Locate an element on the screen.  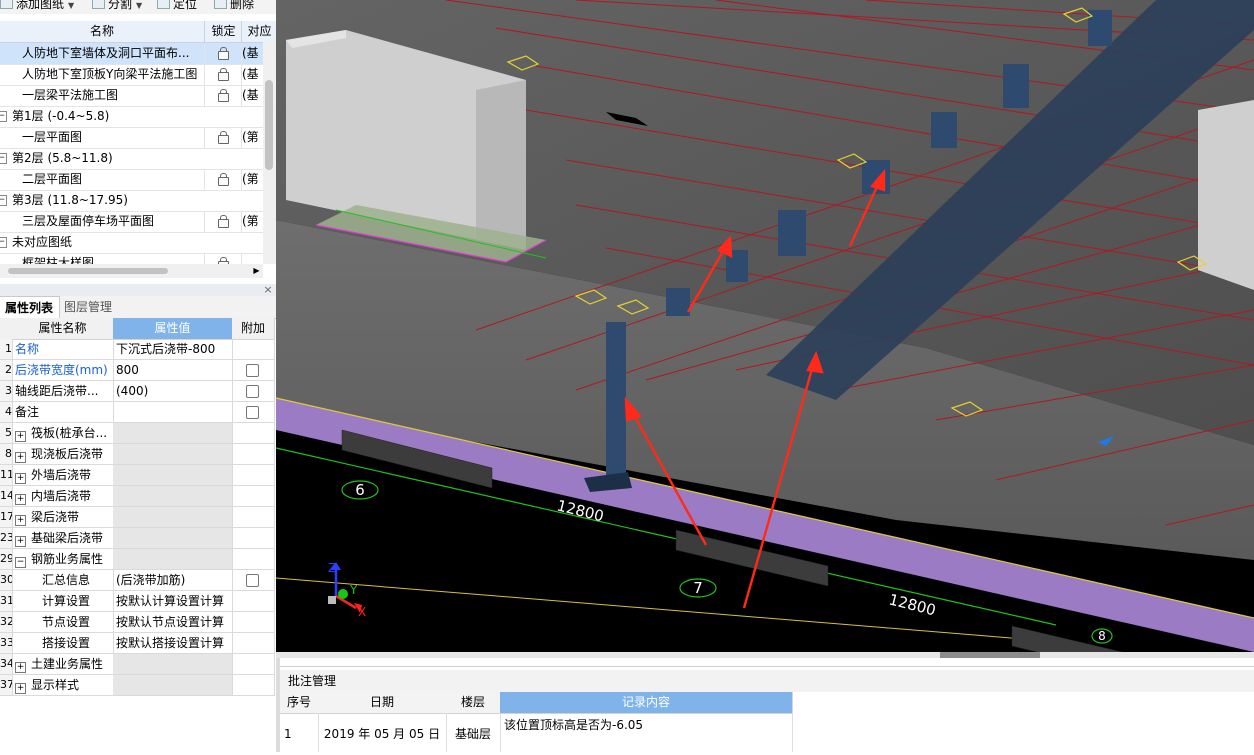
property-row: 37 + 显示样式 is located at coordinates (137, 685).